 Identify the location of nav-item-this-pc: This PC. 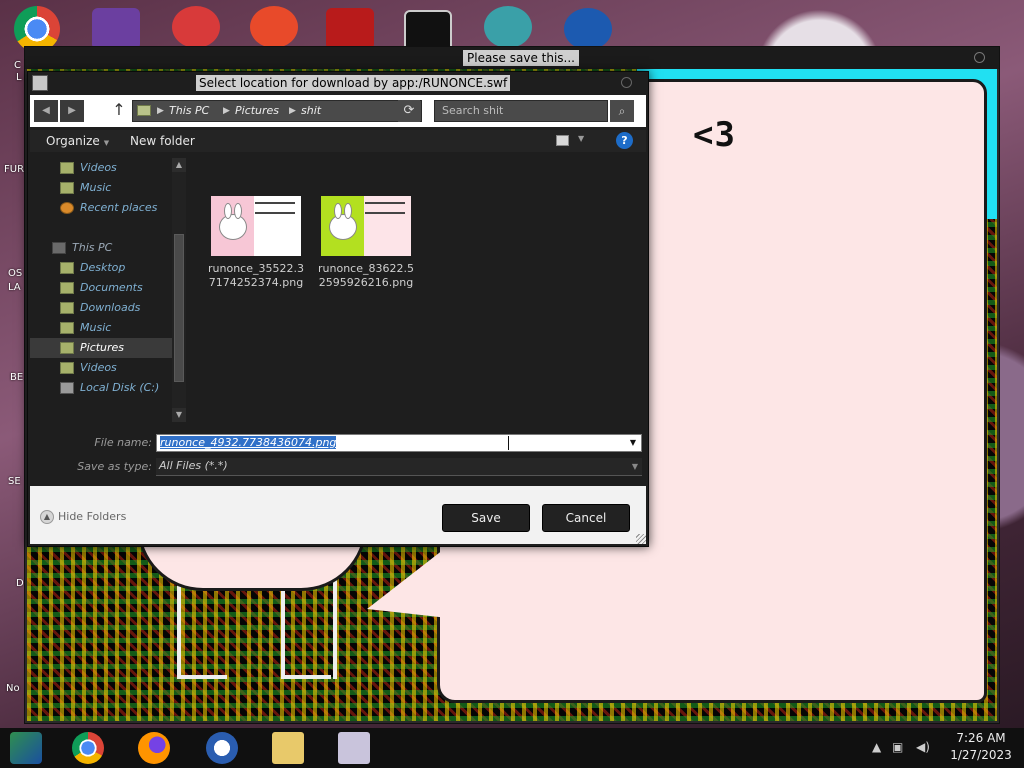
(105, 248).